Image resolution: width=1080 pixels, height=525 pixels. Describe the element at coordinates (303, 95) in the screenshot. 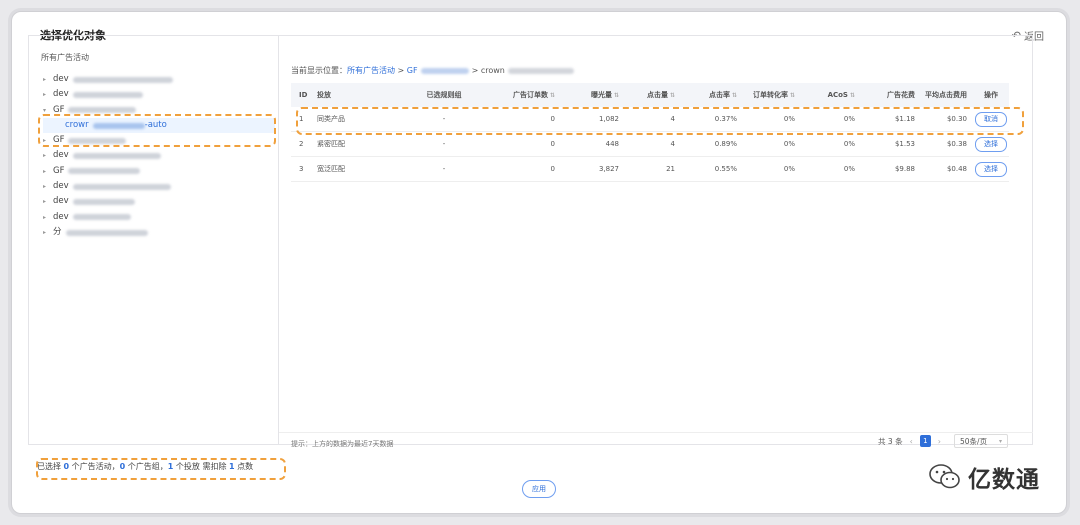

I see `col-id: ID` at that location.